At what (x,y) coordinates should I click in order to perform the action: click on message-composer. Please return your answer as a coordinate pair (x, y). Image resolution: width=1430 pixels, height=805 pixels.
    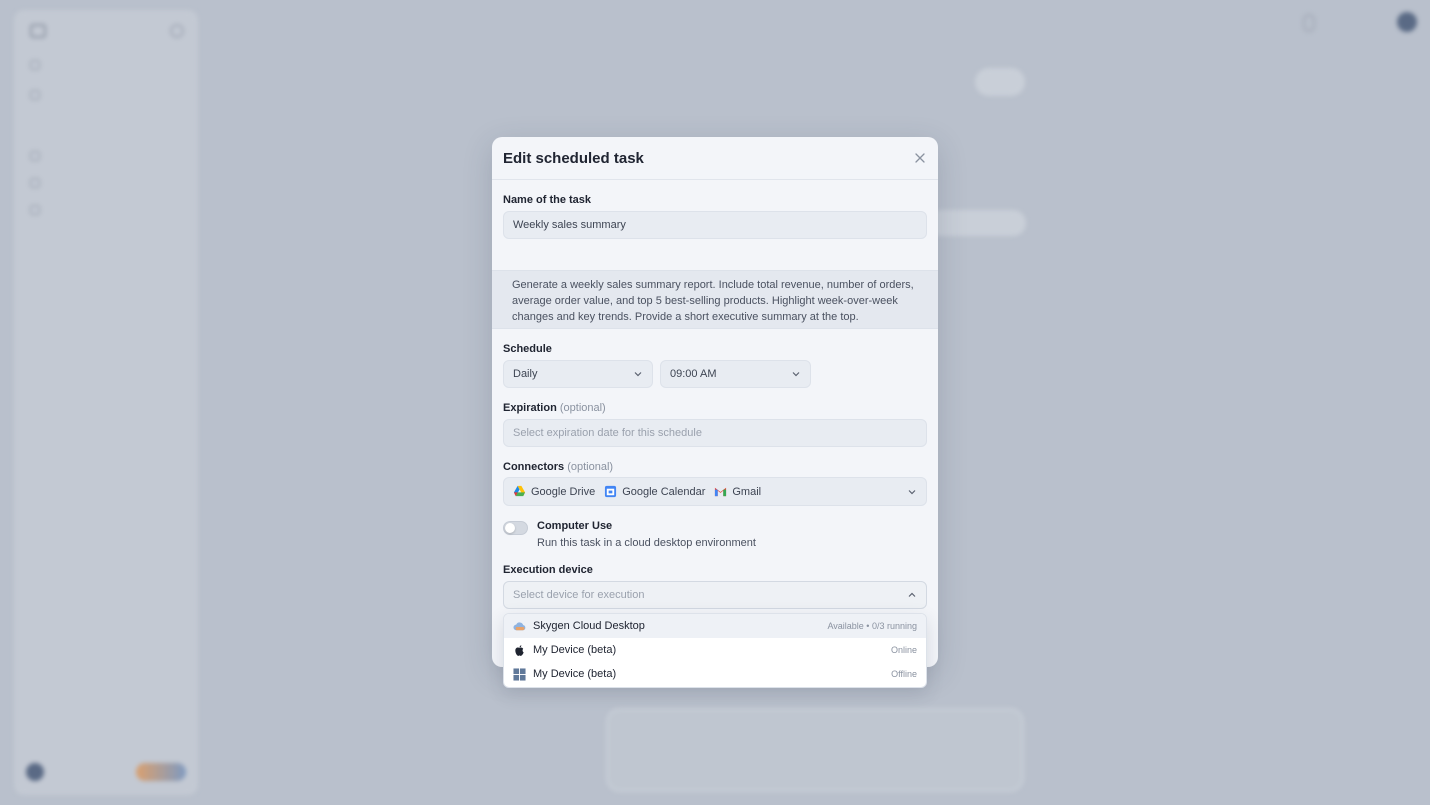
    Looking at the image, I should click on (815, 750).